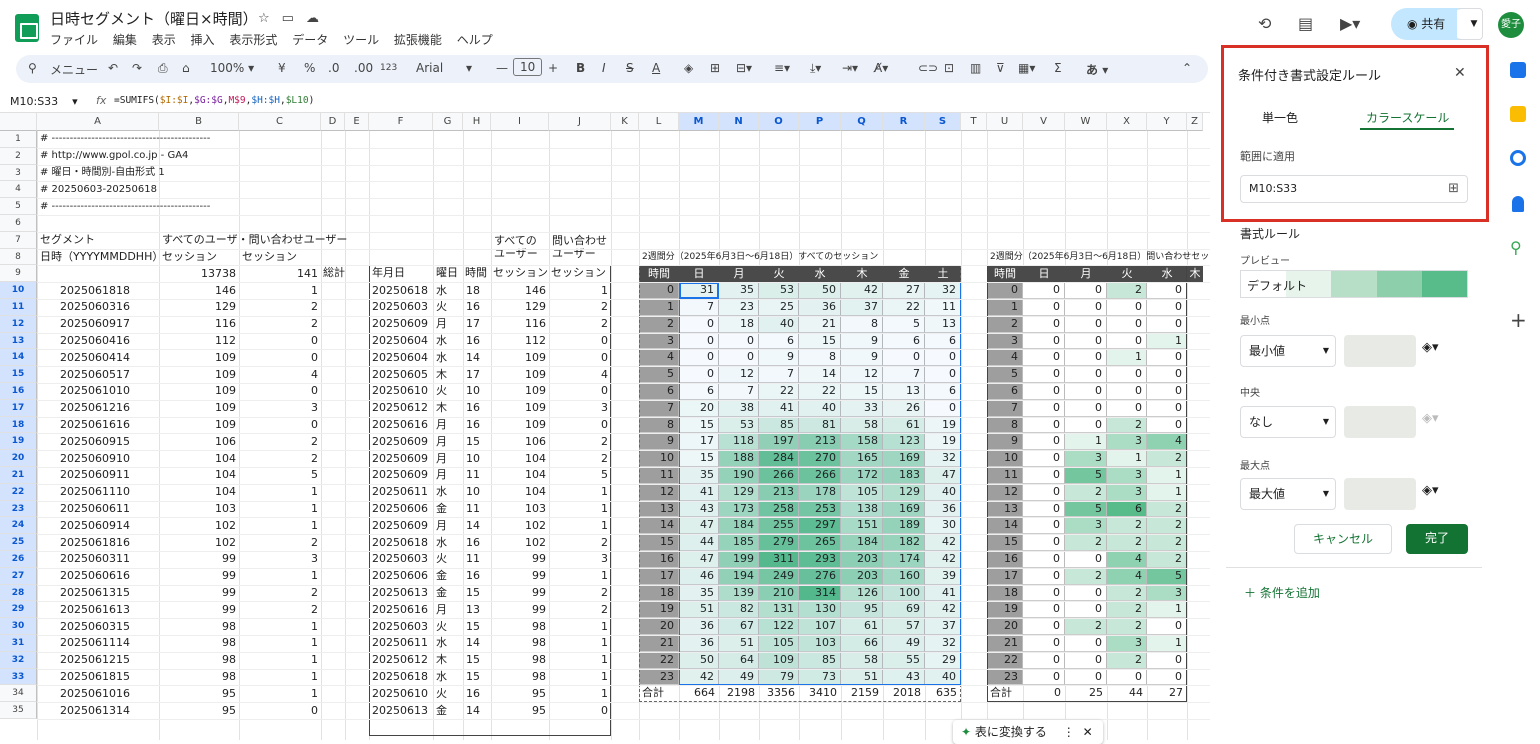  What do you see at coordinates (1343, 539) in the screenshot?
I see `cancel-button: キャンセル` at bounding box center [1343, 539].